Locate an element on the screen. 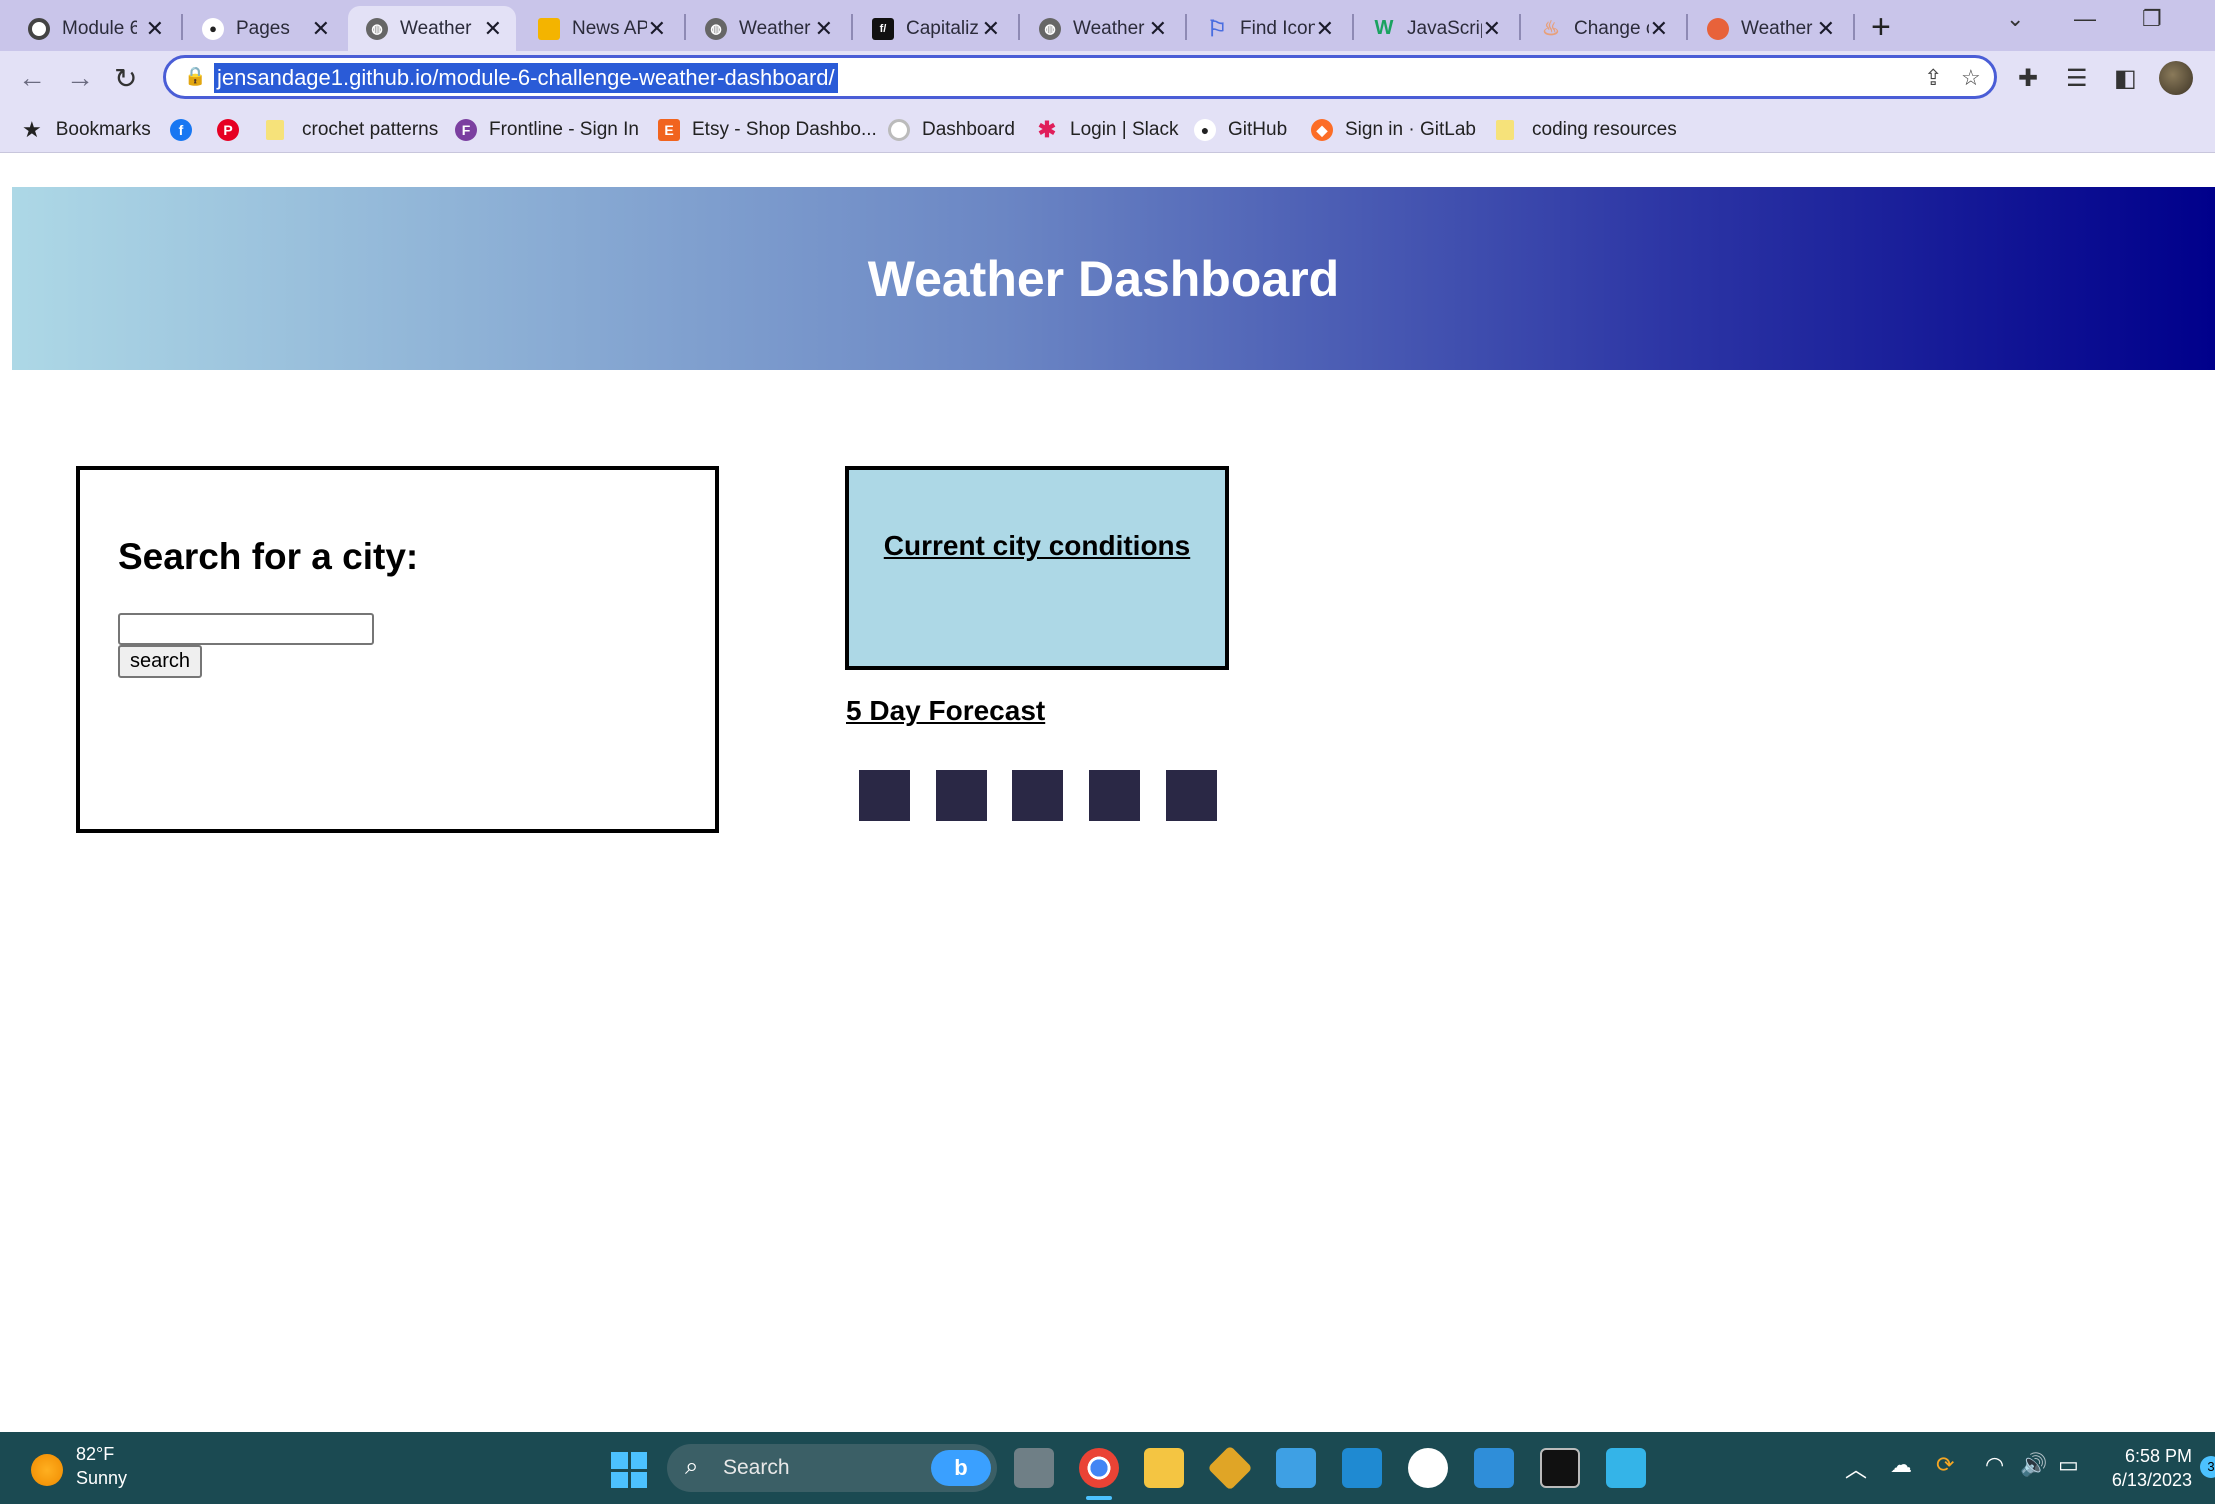  tab-weather-4: Weather ✕ is located at coordinates (1769, 28).